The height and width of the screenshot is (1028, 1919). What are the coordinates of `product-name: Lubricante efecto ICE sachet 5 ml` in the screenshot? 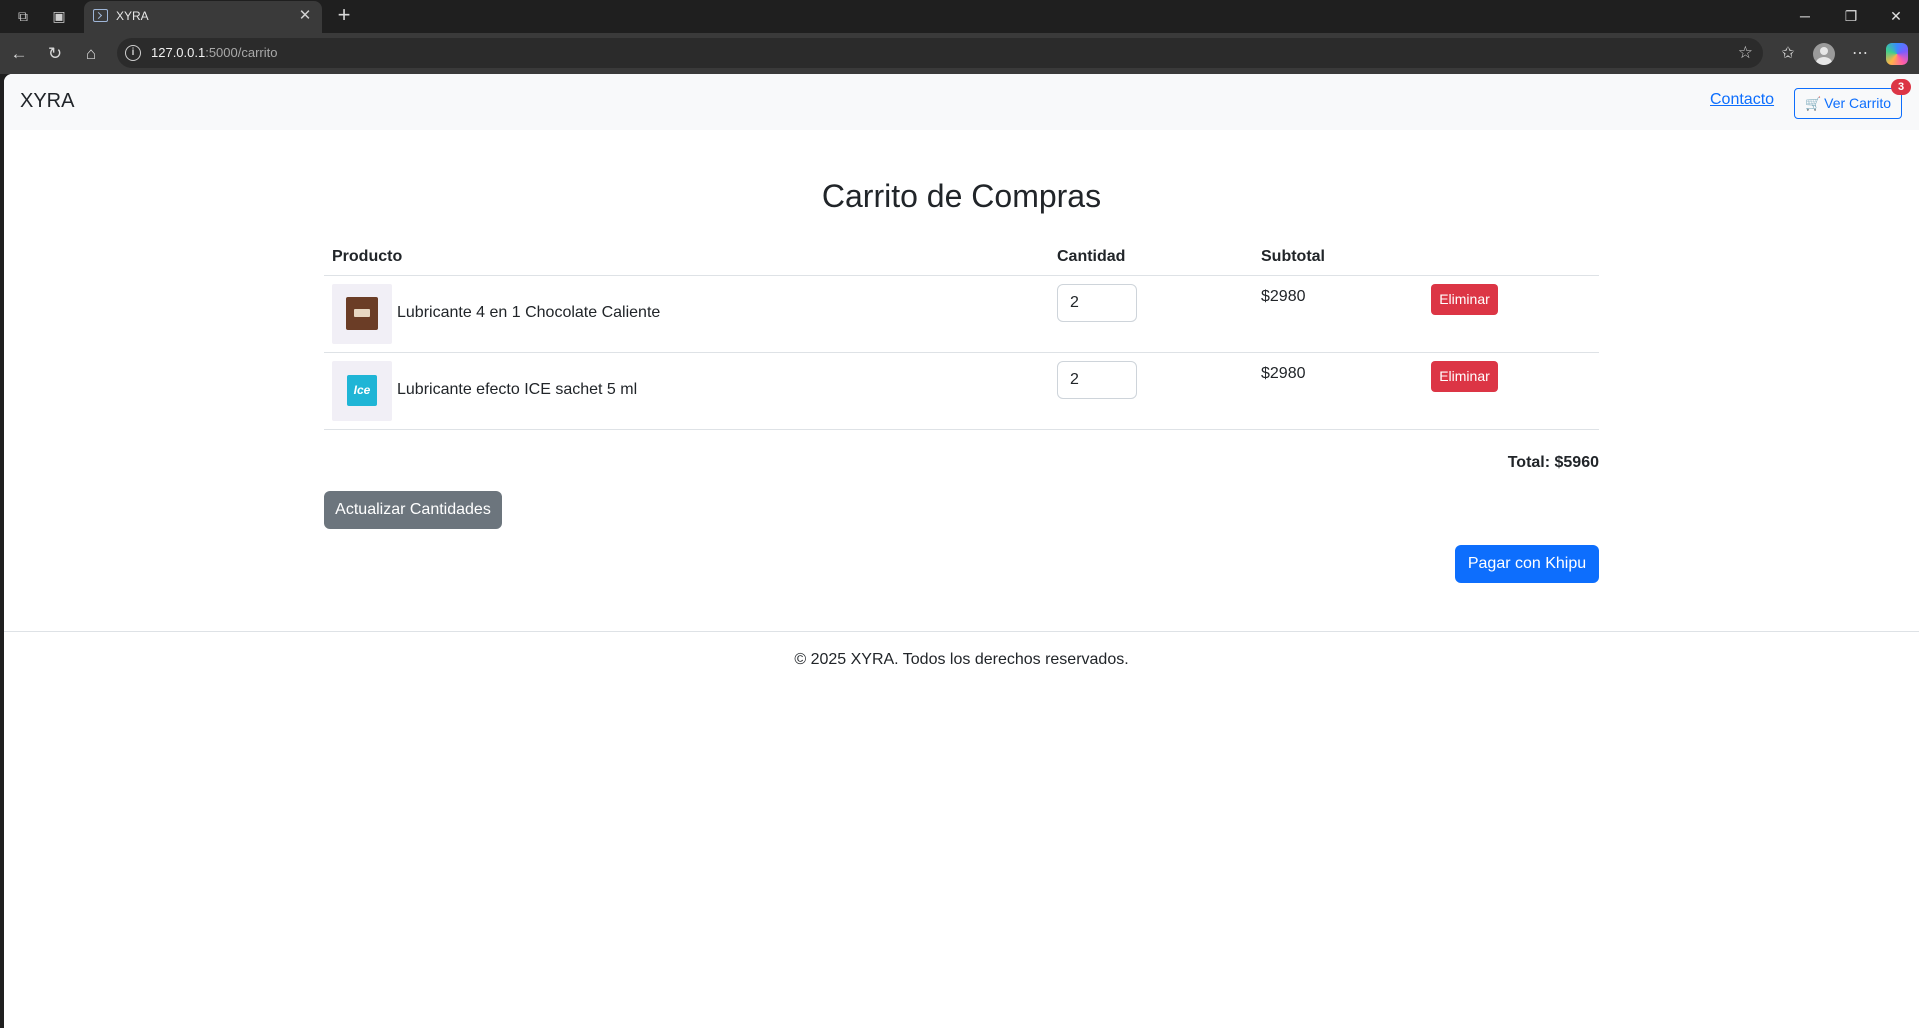 It's located at (517, 389).